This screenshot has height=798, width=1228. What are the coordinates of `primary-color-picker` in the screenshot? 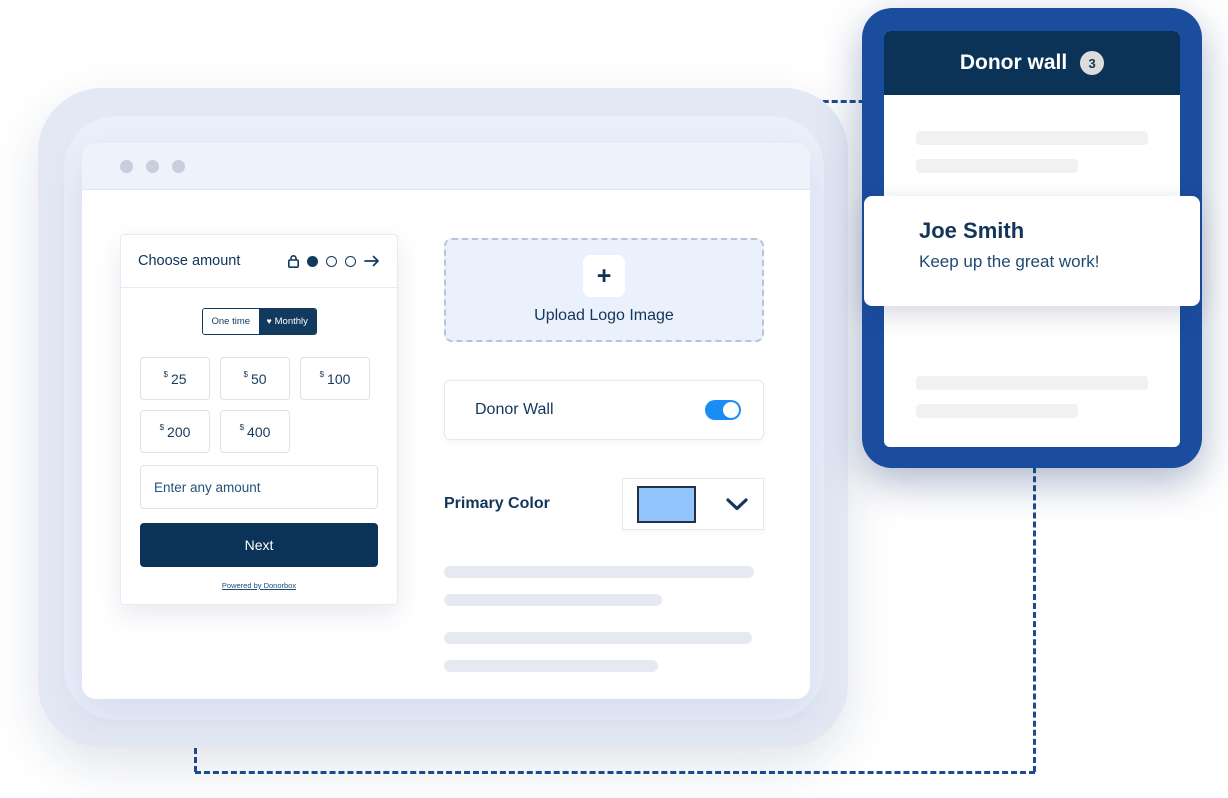 It's located at (693, 504).